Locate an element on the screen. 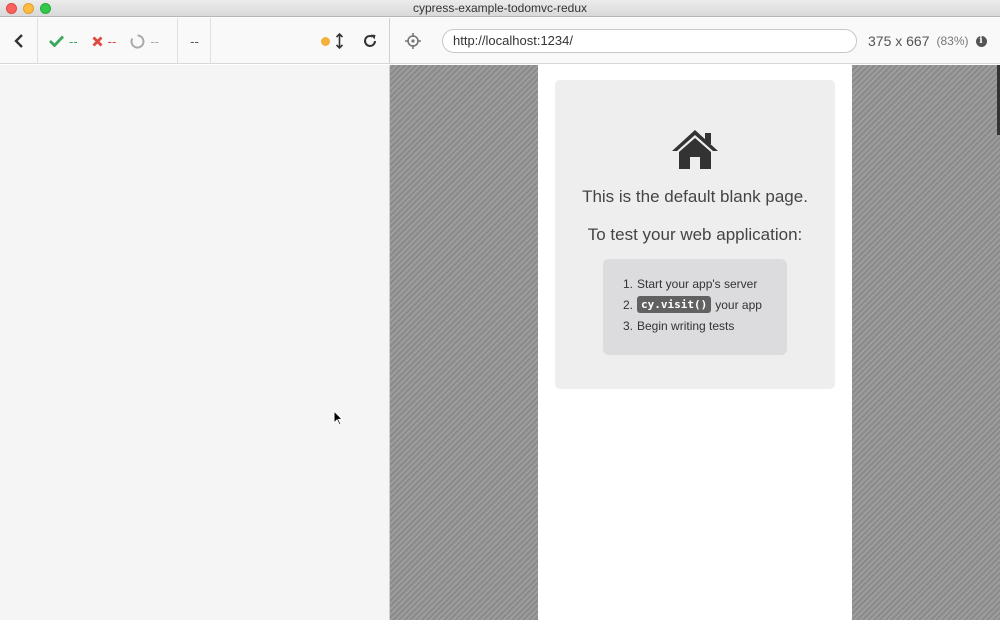 This screenshot has height=620, width=1000. back-to-specs-button is located at coordinates (19, 41).